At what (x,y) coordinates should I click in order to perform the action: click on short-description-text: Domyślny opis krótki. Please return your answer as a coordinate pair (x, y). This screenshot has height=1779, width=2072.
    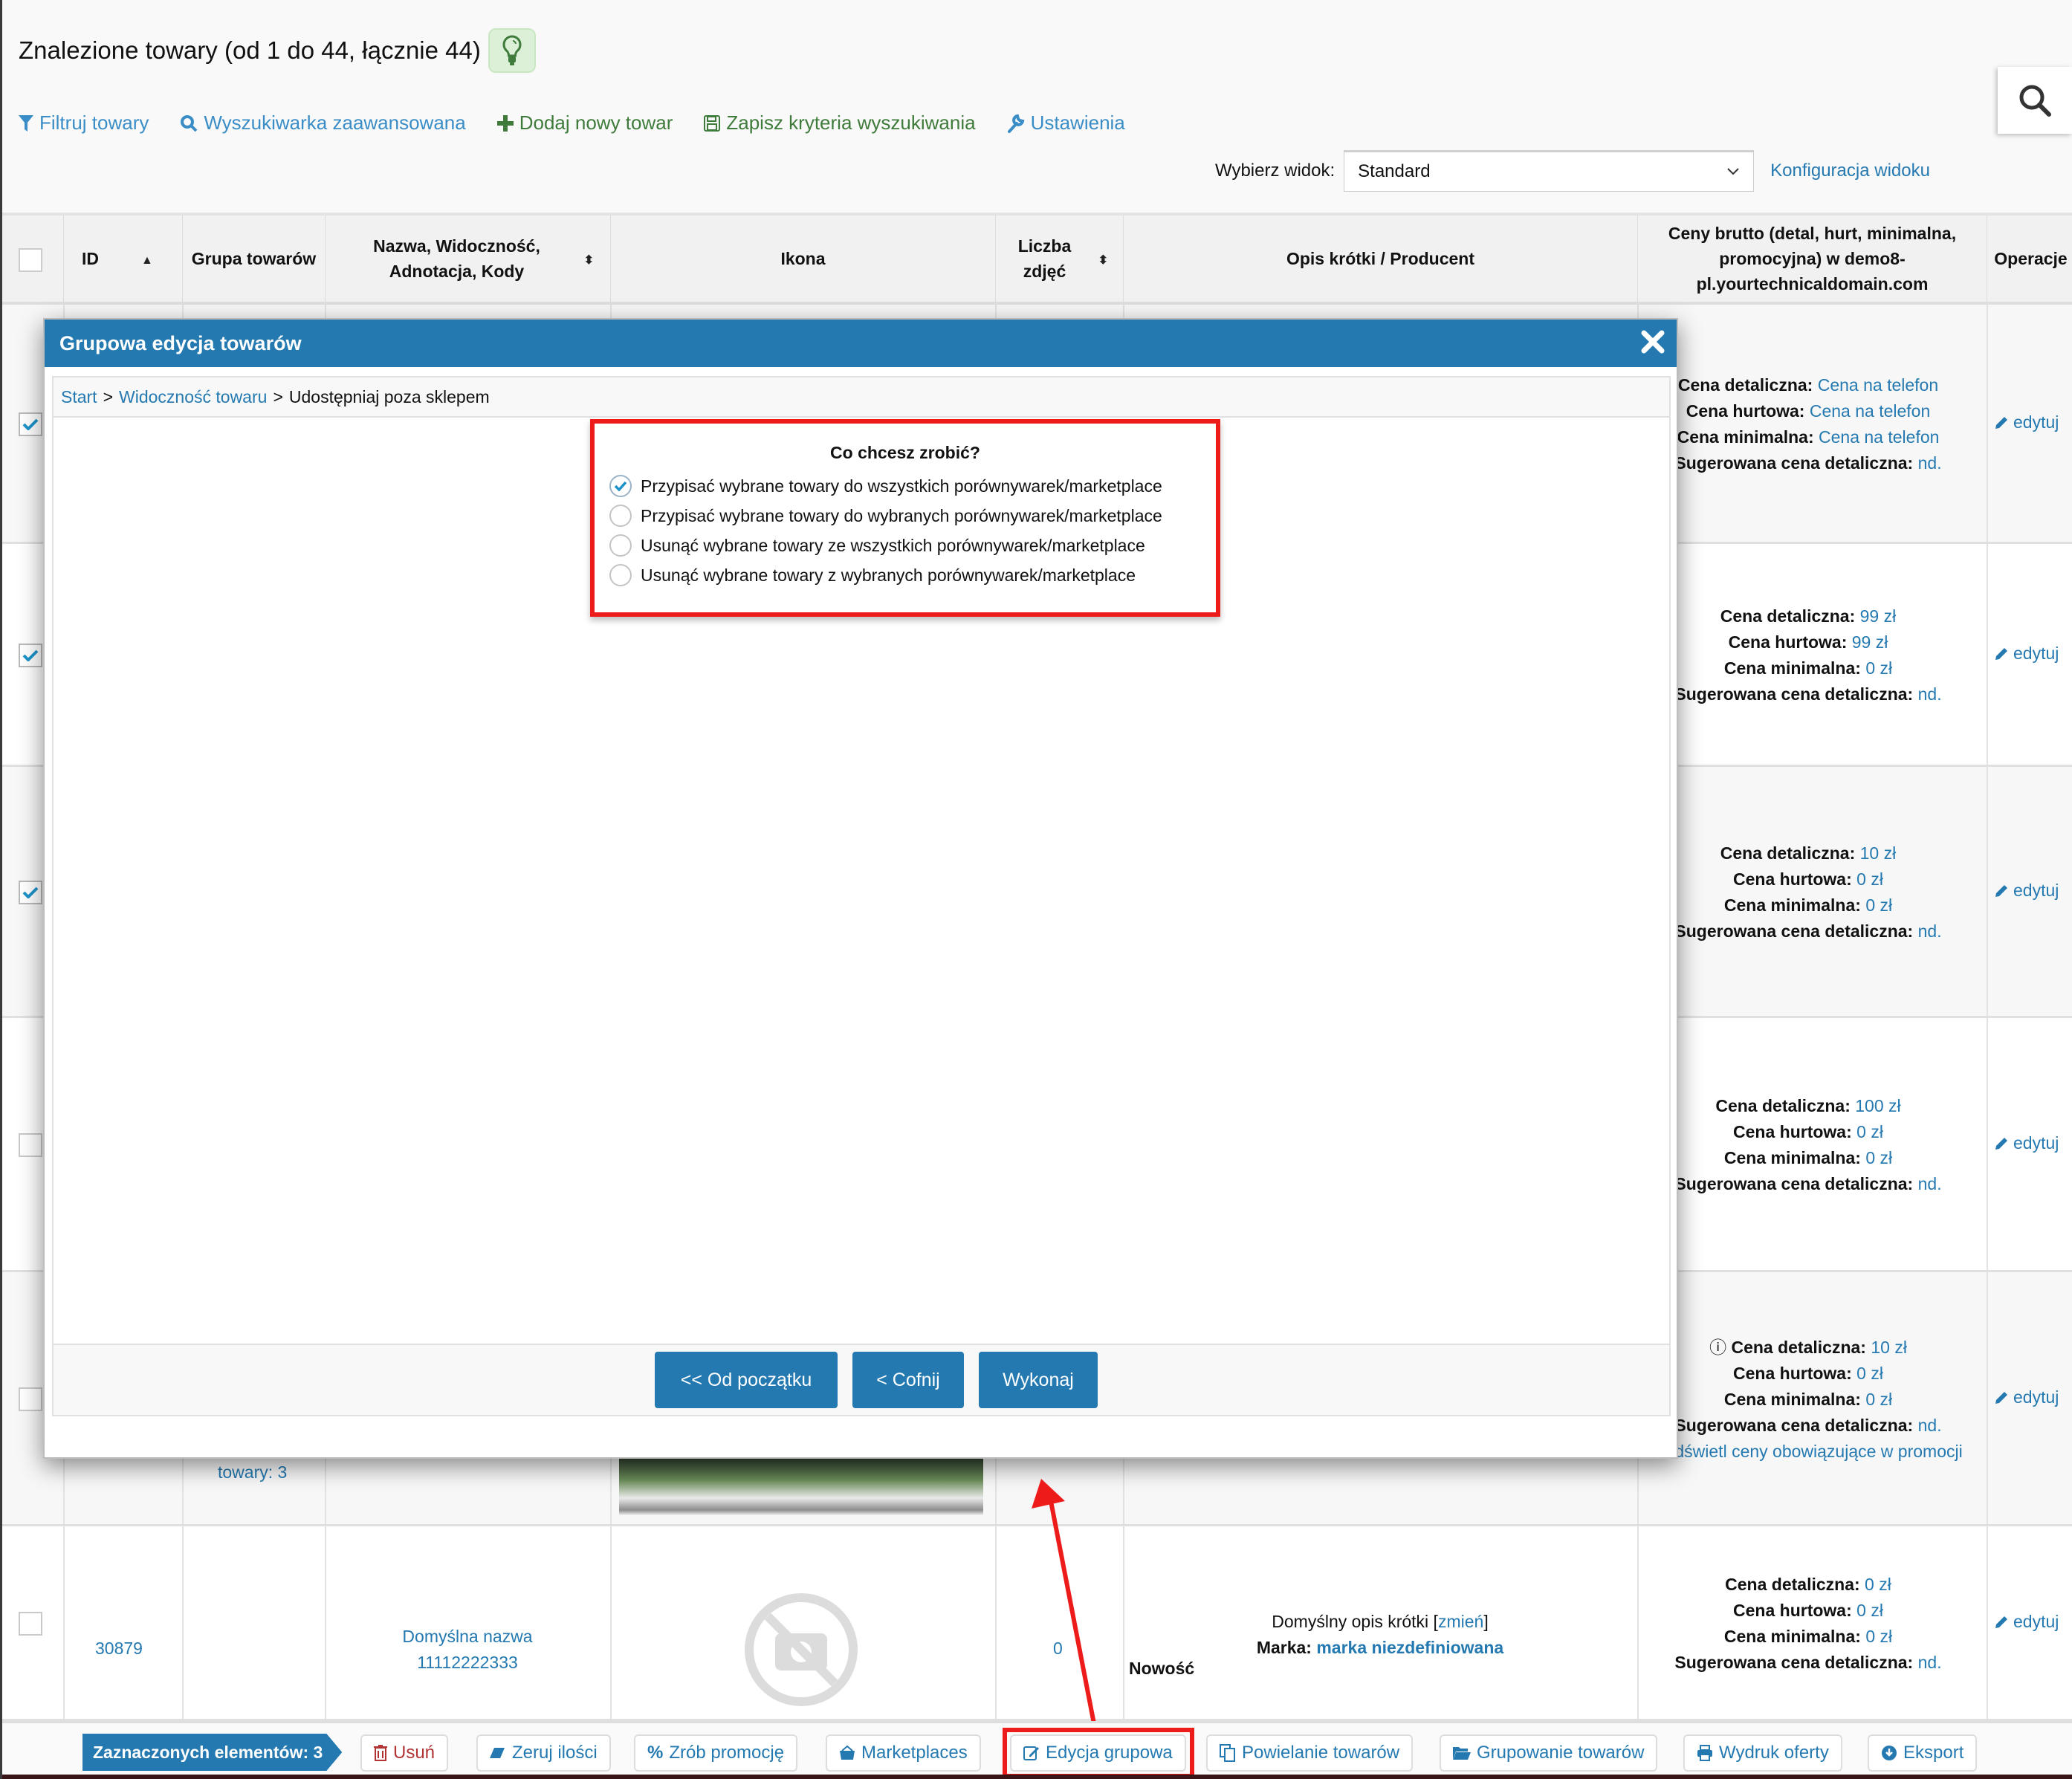
    Looking at the image, I should click on (1350, 1621).